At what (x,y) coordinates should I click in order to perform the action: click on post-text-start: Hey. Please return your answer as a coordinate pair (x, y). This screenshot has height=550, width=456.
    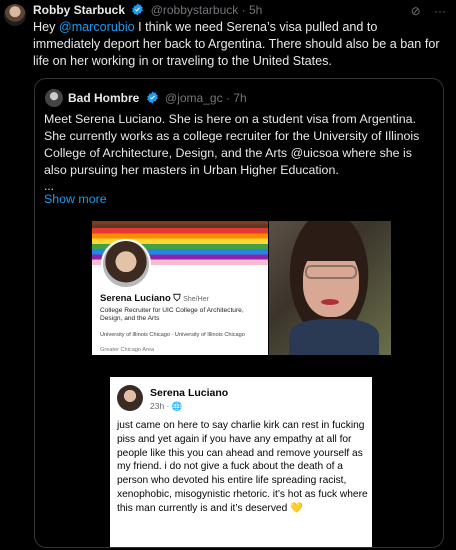
    Looking at the image, I should click on (46, 27).